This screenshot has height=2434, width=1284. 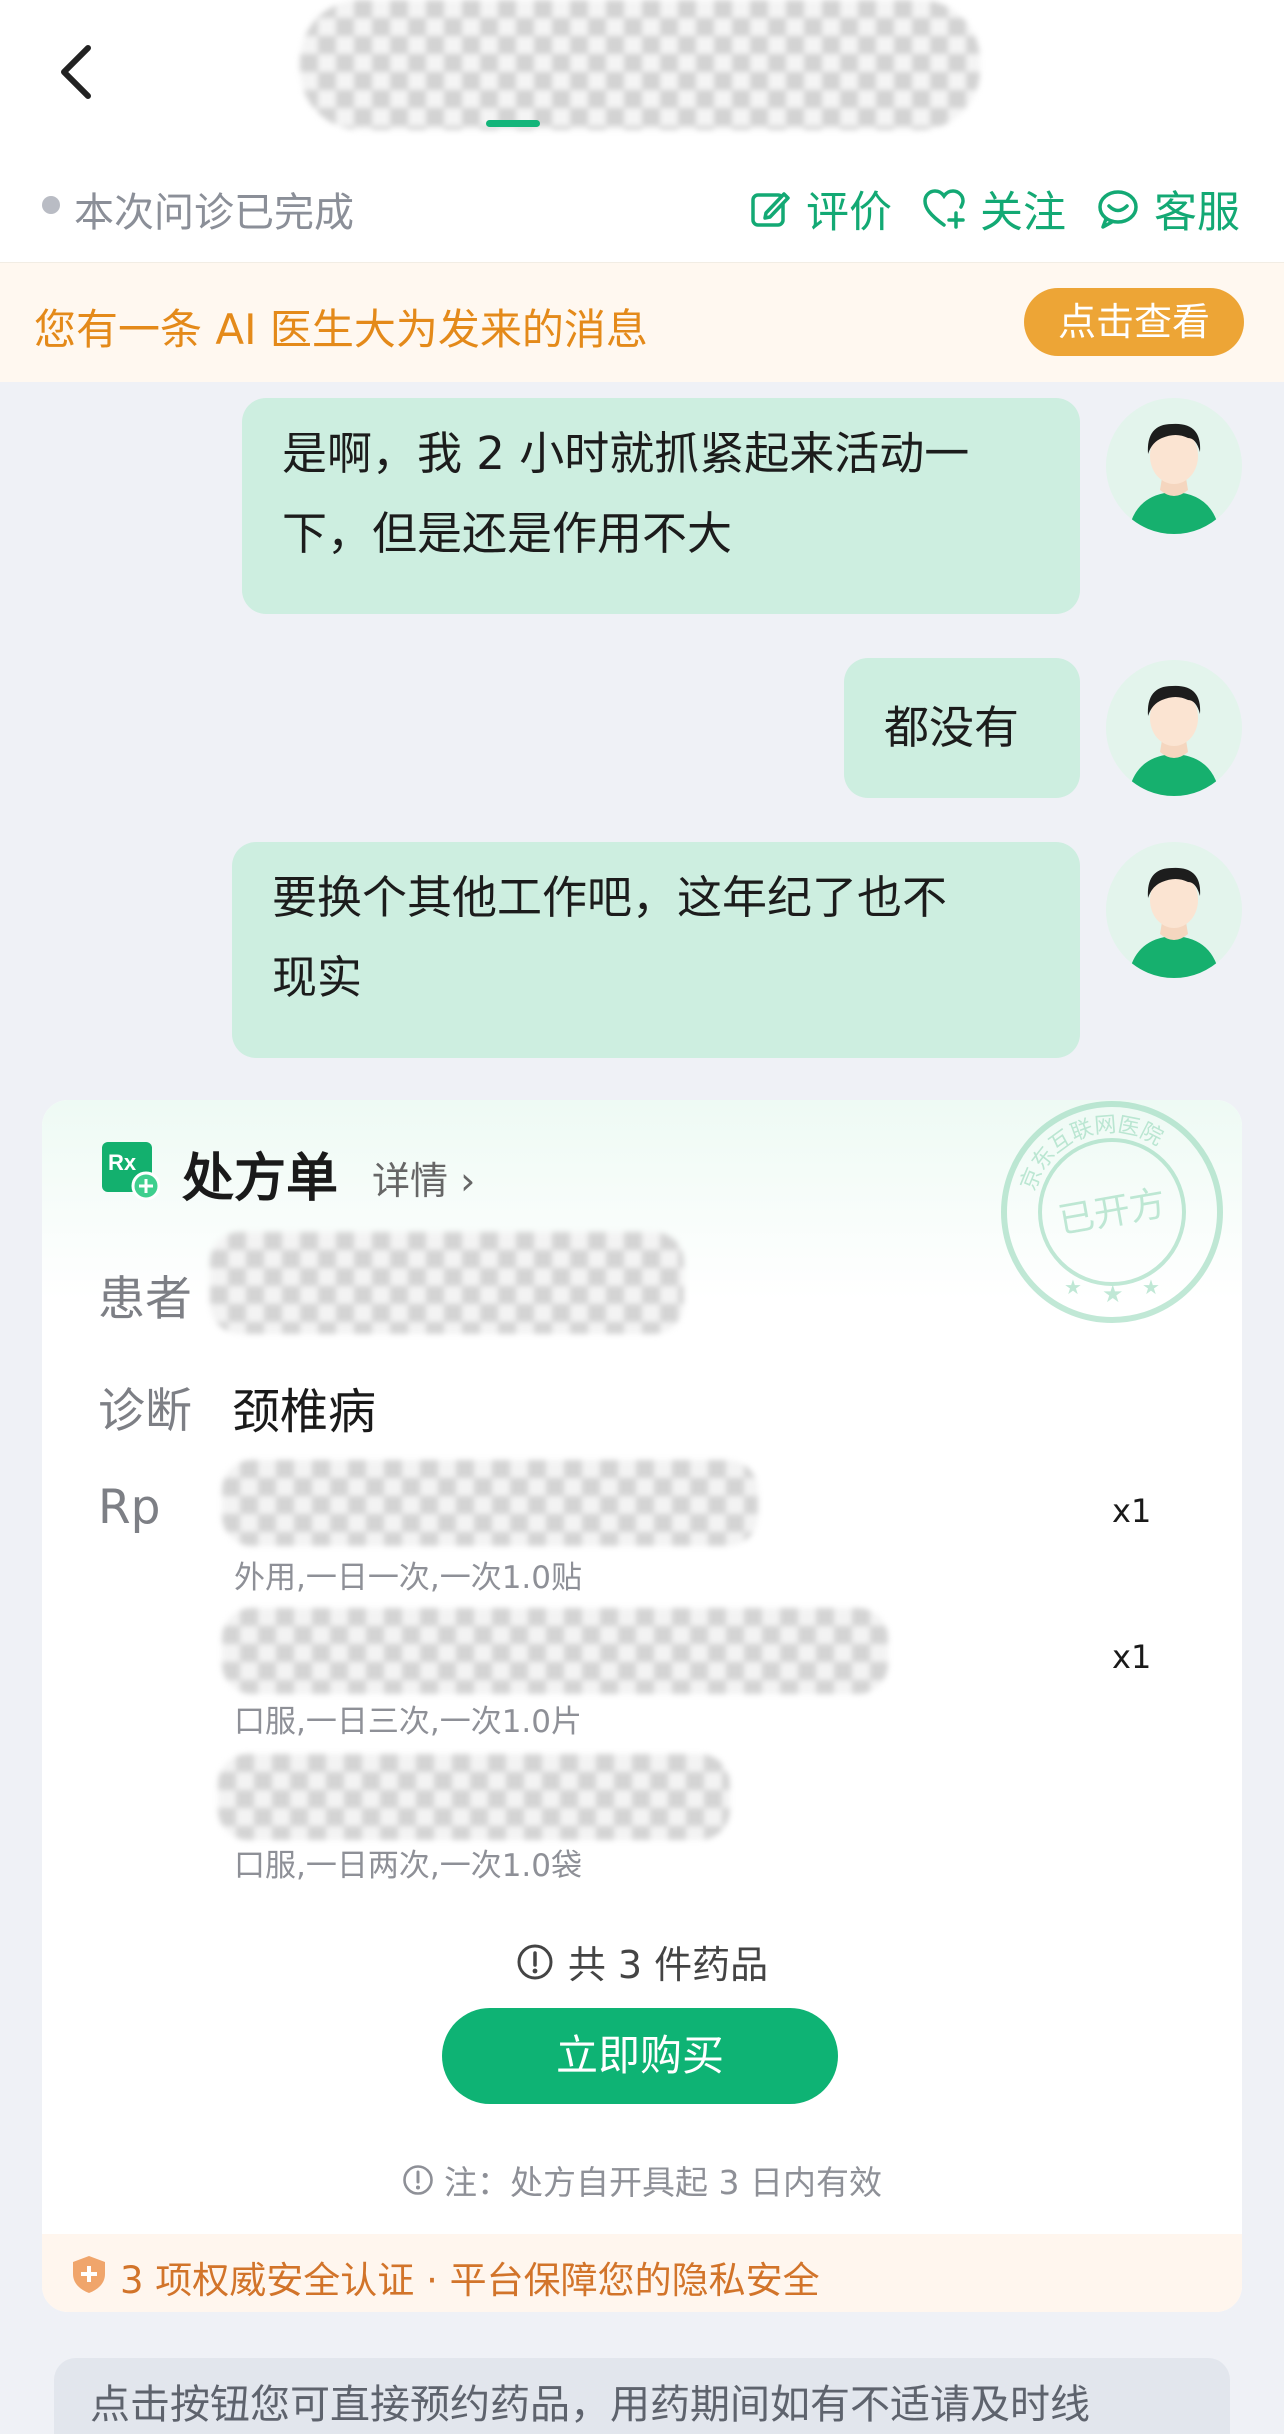 What do you see at coordinates (513, 123) in the screenshot?
I see `title-tab-indicator` at bounding box center [513, 123].